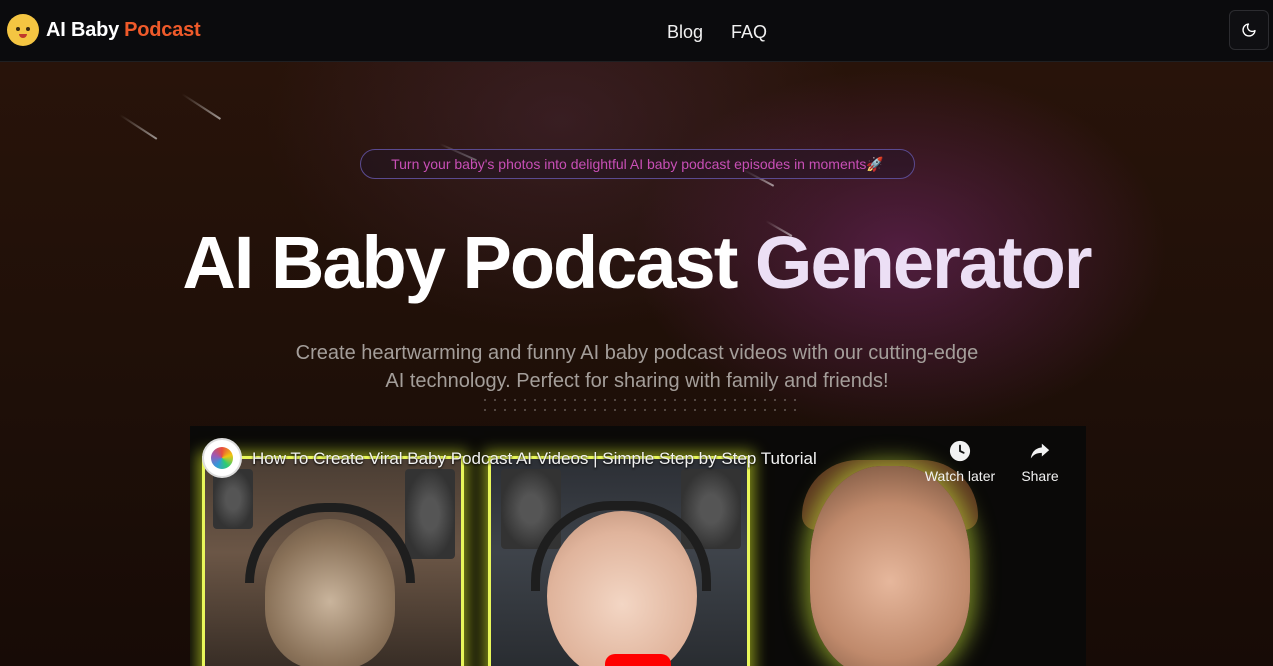 This screenshot has width=1273, height=666. What do you see at coordinates (1040, 461) in the screenshot?
I see `share-button: Share` at bounding box center [1040, 461].